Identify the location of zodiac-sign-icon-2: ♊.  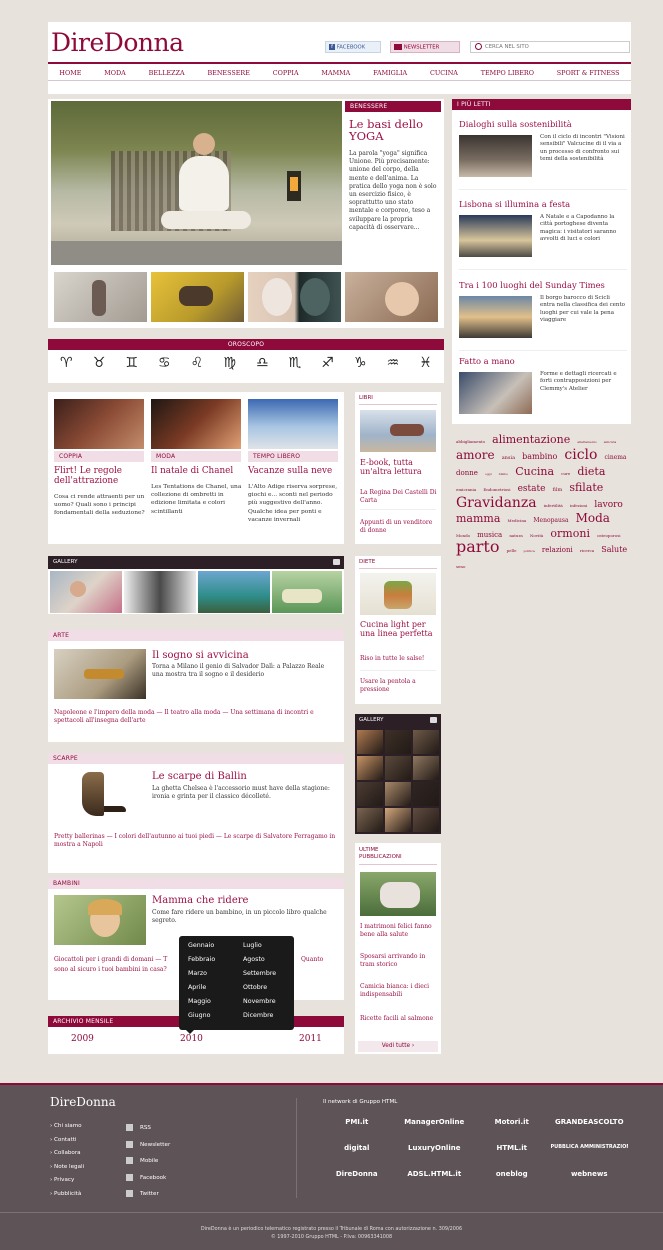
(131, 363).